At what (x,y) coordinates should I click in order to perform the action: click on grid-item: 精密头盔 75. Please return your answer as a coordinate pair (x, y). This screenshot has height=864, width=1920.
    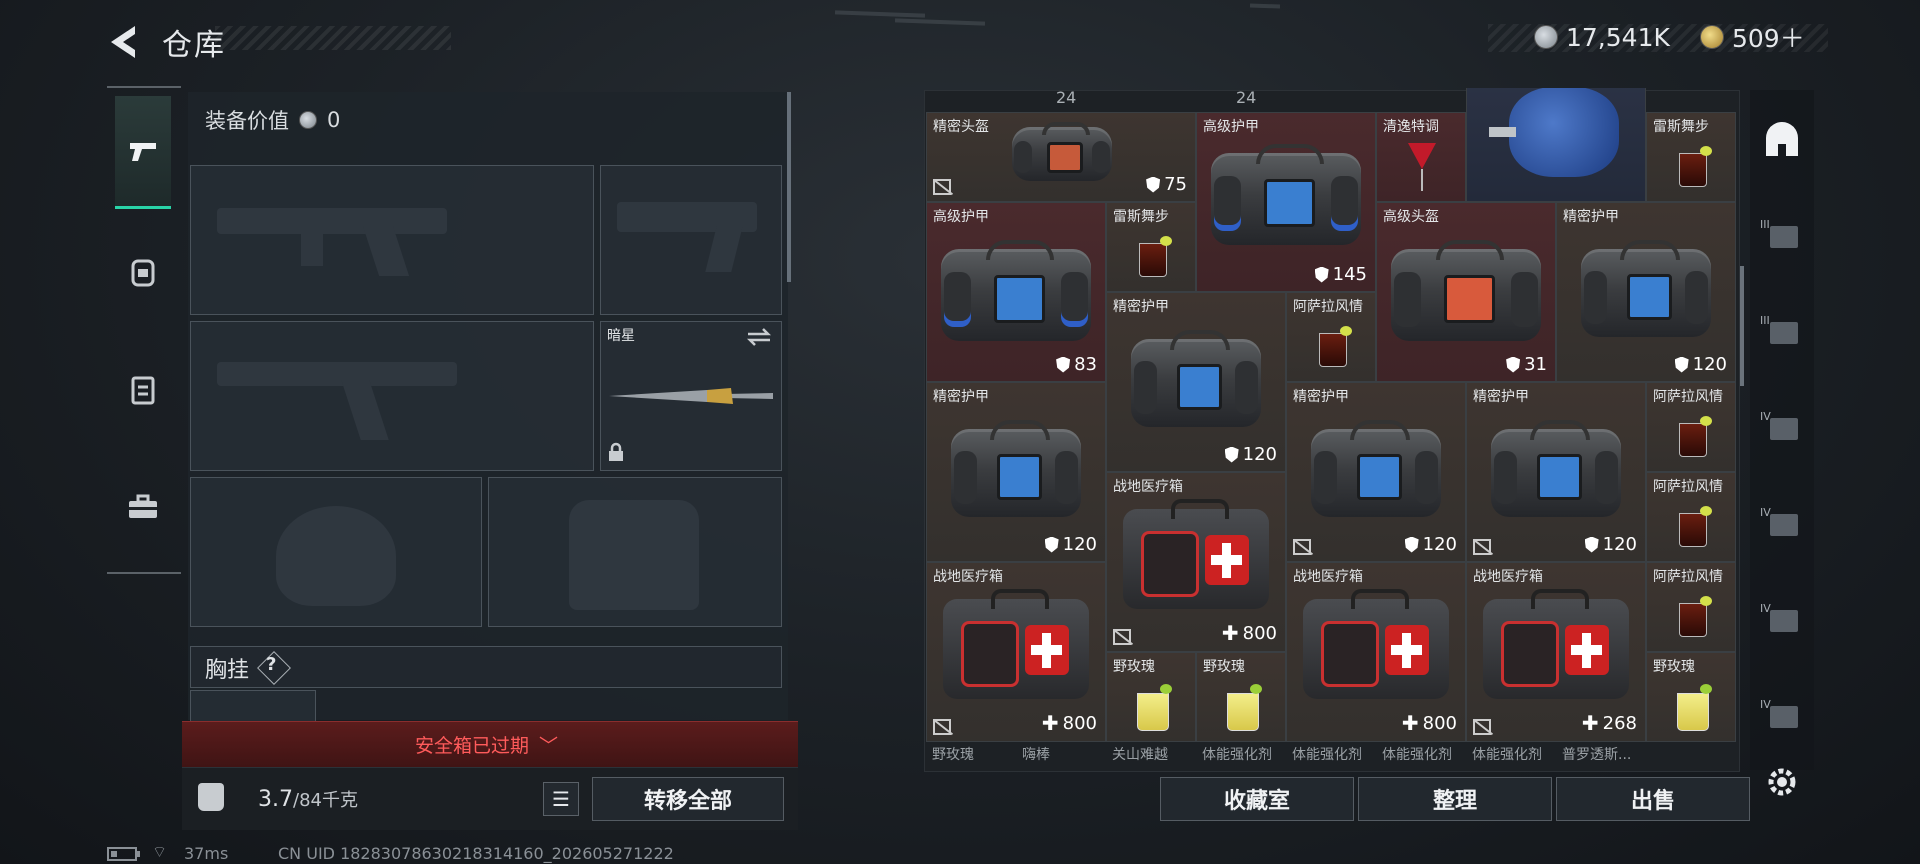
    Looking at the image, I should click on (1061, 157).